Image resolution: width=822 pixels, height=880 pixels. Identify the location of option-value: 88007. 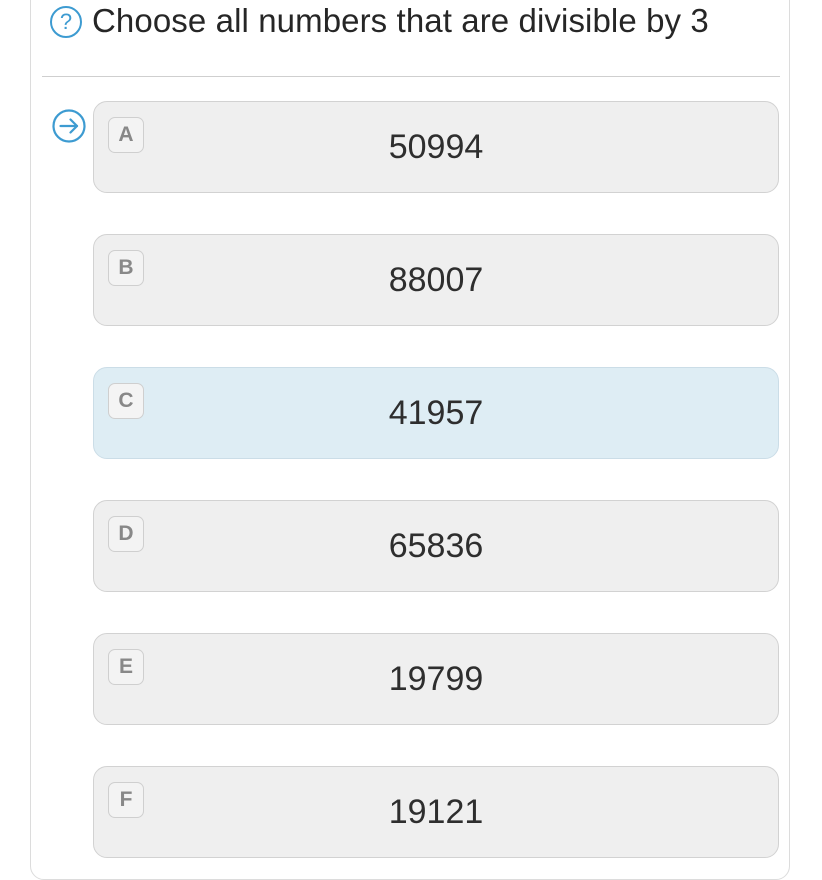
(436, 280).